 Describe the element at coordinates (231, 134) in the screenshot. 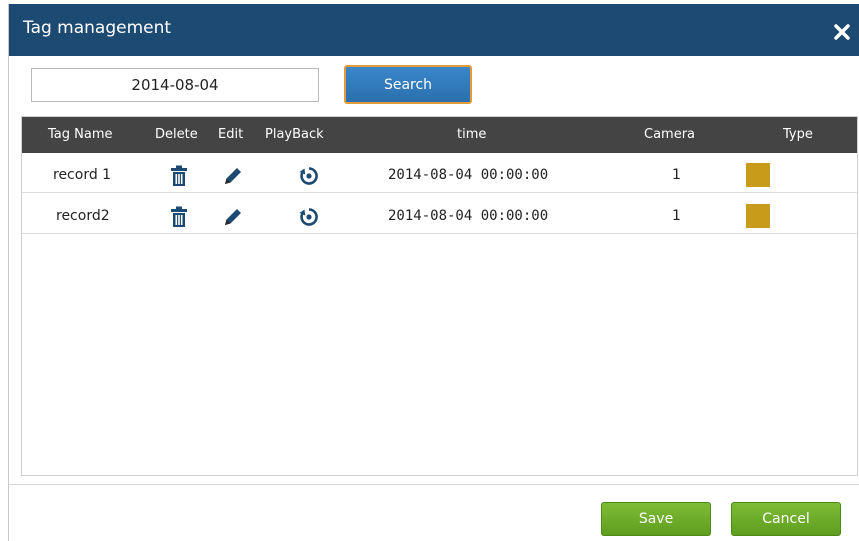

I see `column-header-edit: Edit` at that location.